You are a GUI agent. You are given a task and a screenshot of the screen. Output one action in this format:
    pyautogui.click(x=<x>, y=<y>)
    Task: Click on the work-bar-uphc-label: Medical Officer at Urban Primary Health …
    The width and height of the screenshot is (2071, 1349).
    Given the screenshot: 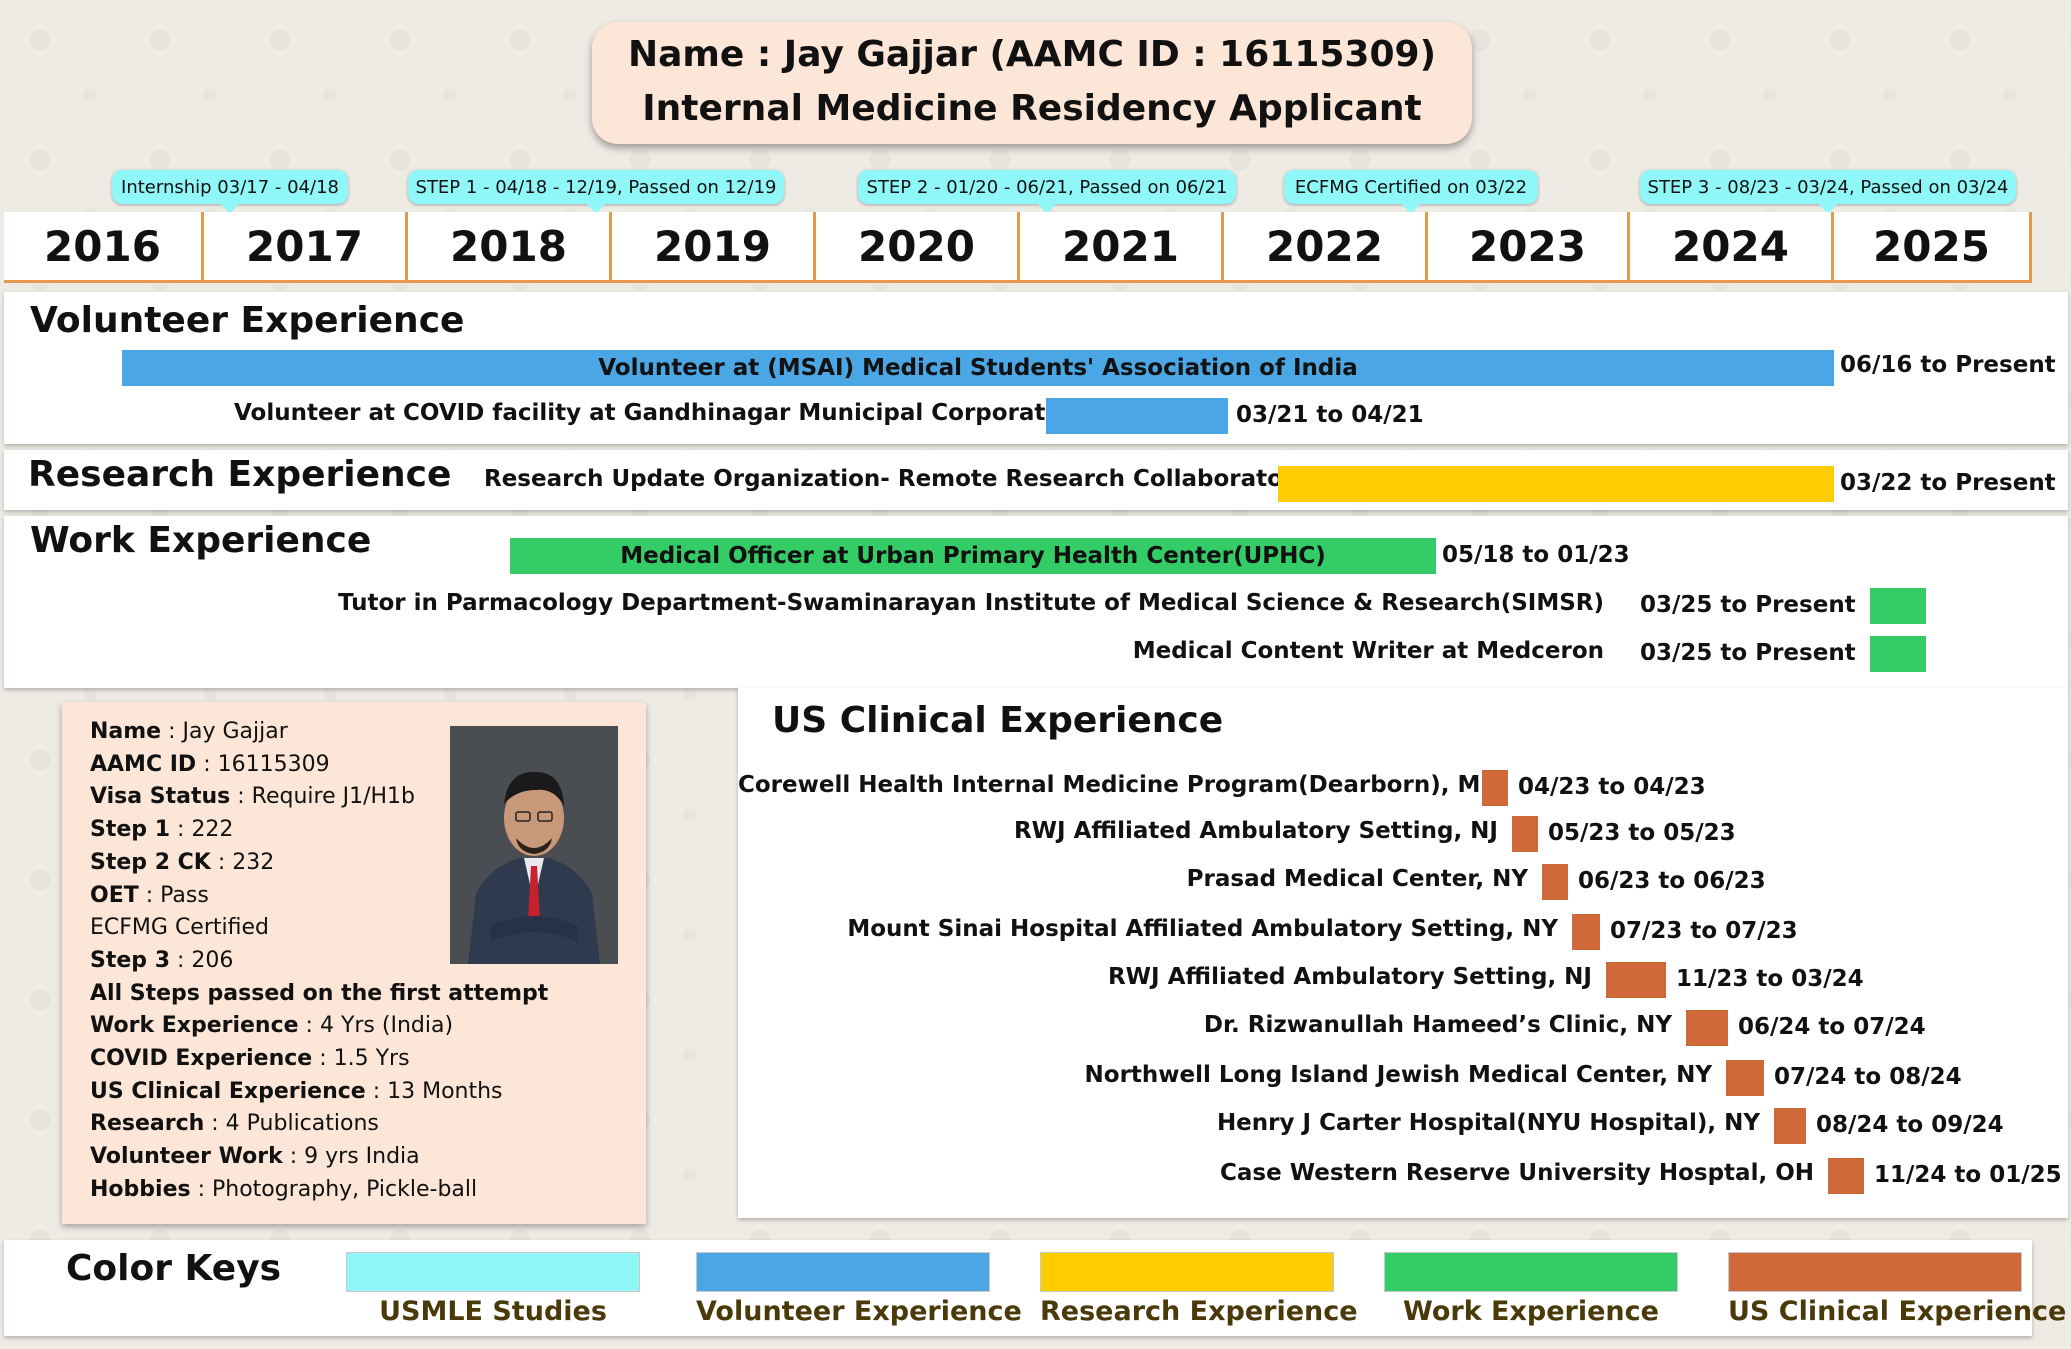 What is the action you would take?
    pyautogui.click(x=973, y=556)
    